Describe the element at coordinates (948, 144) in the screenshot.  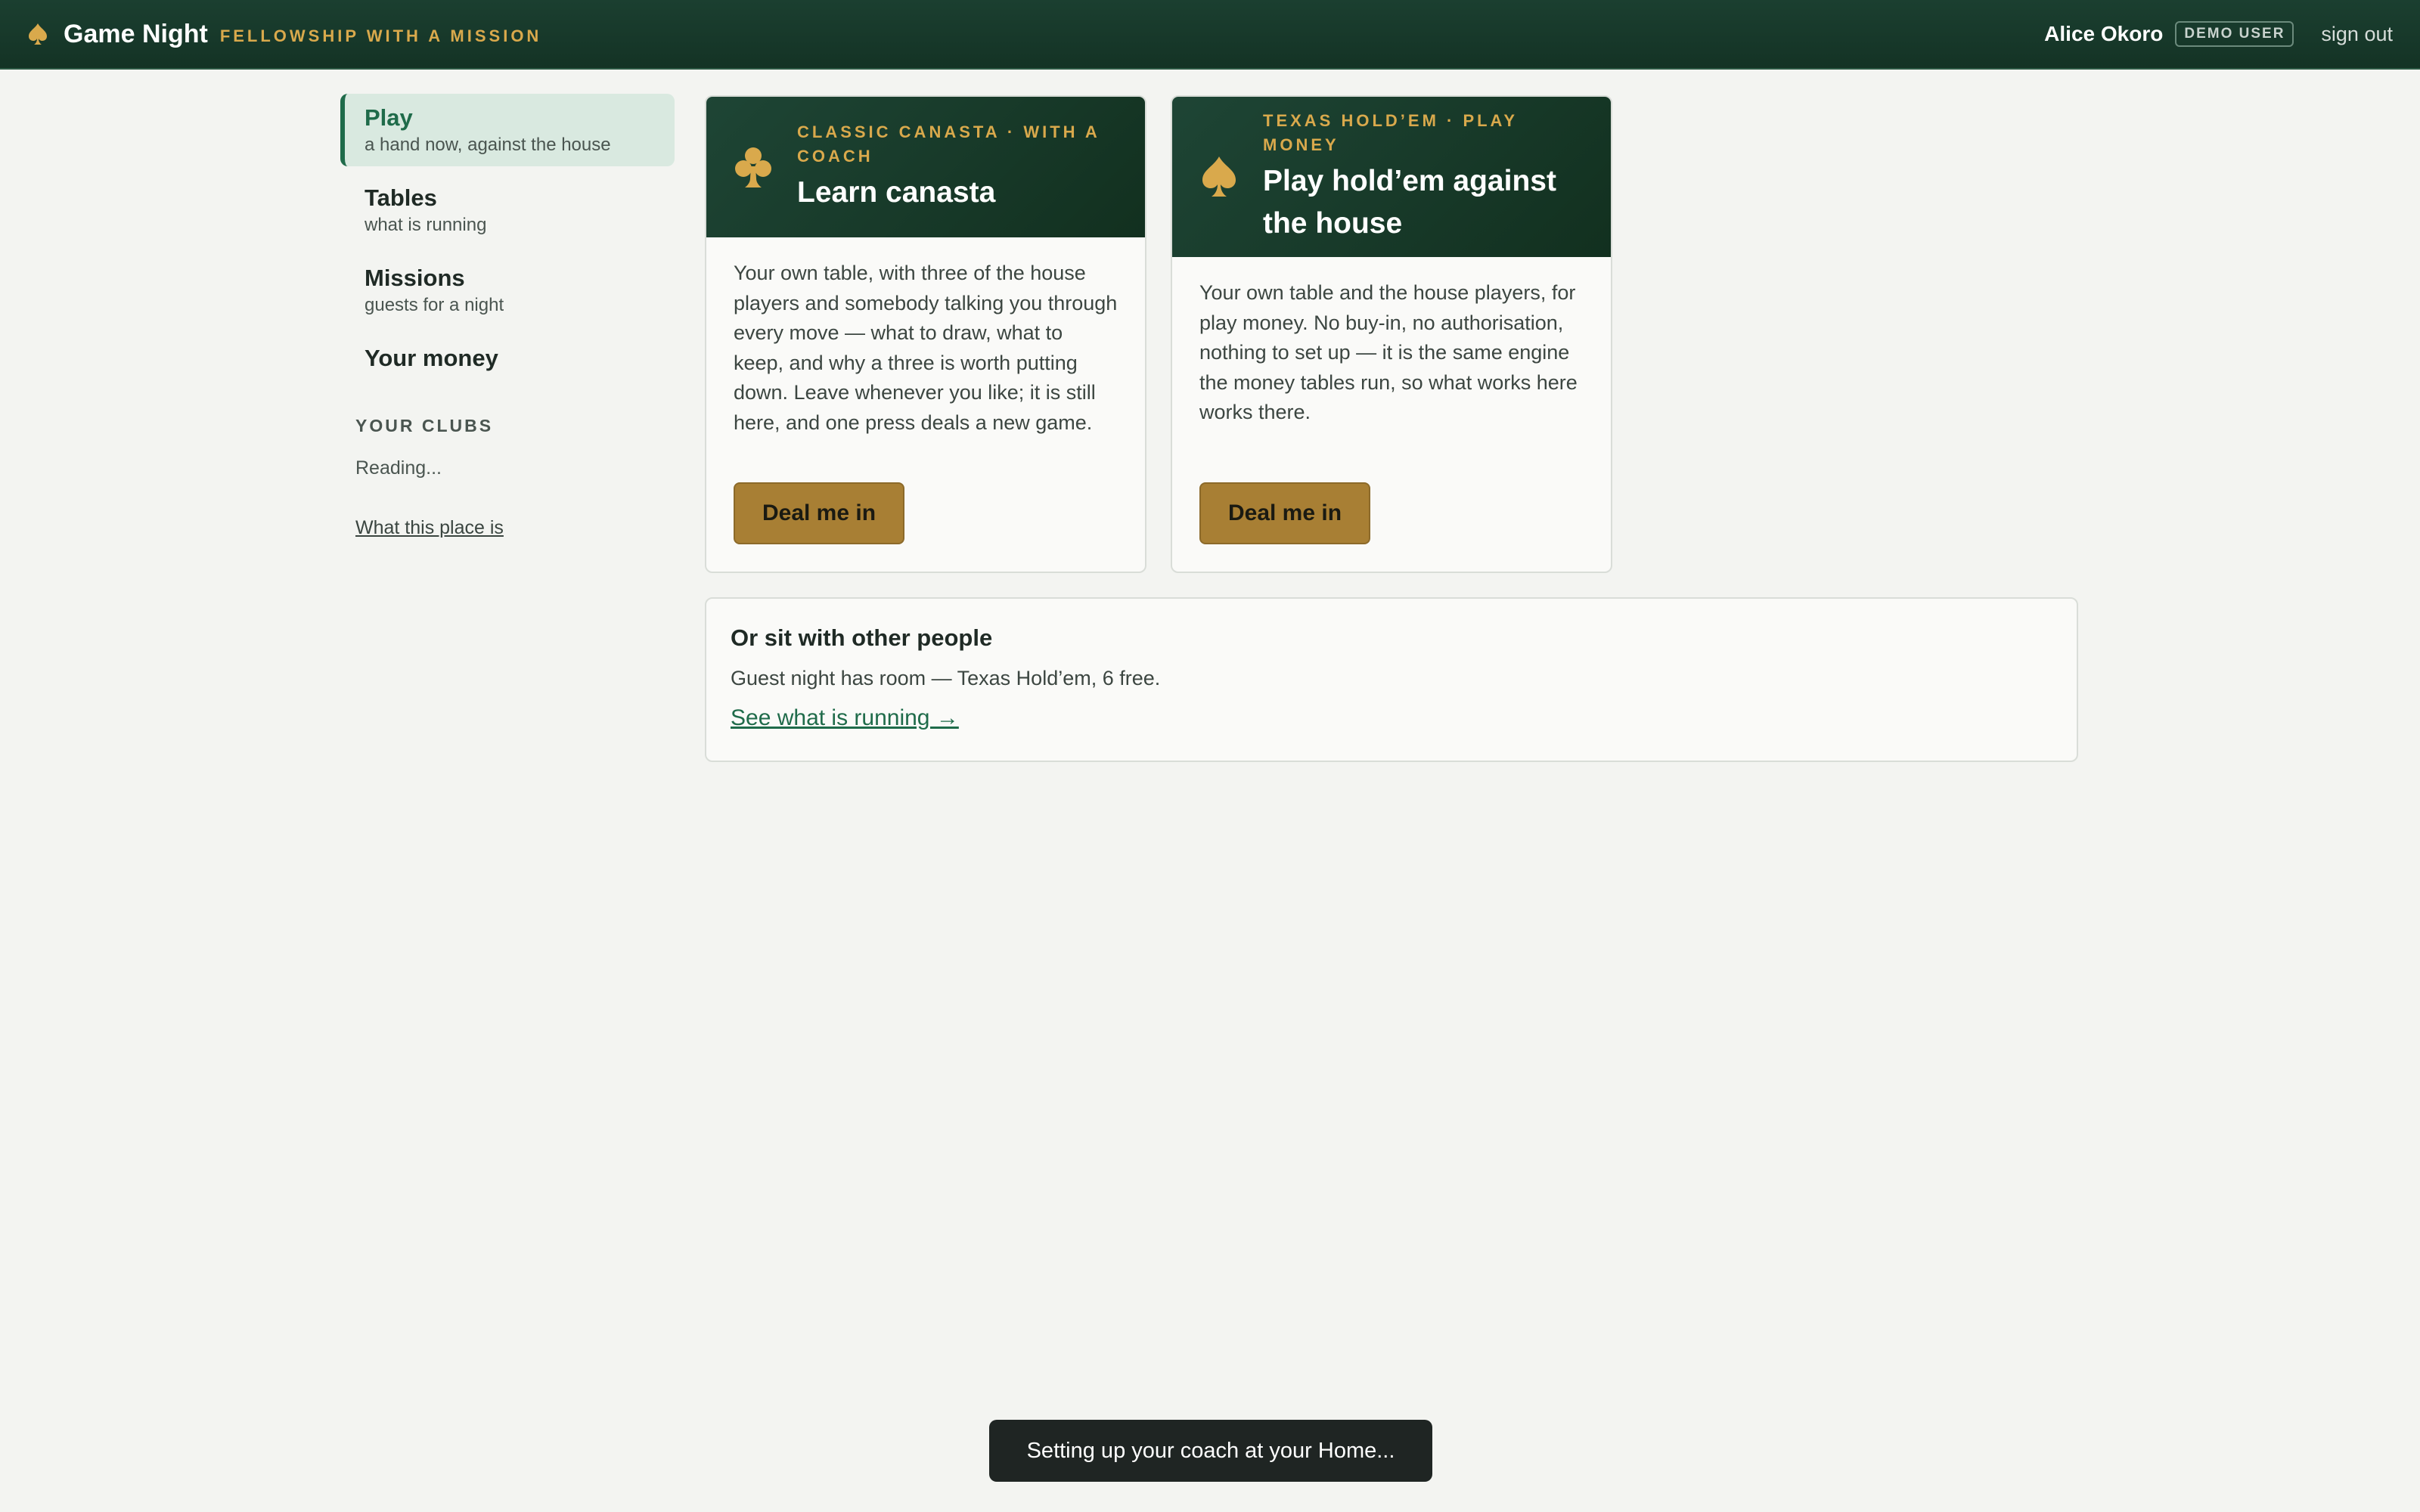
I see `card-kicker: CLASSIC CANASTA · WITH A COACH` at that location.